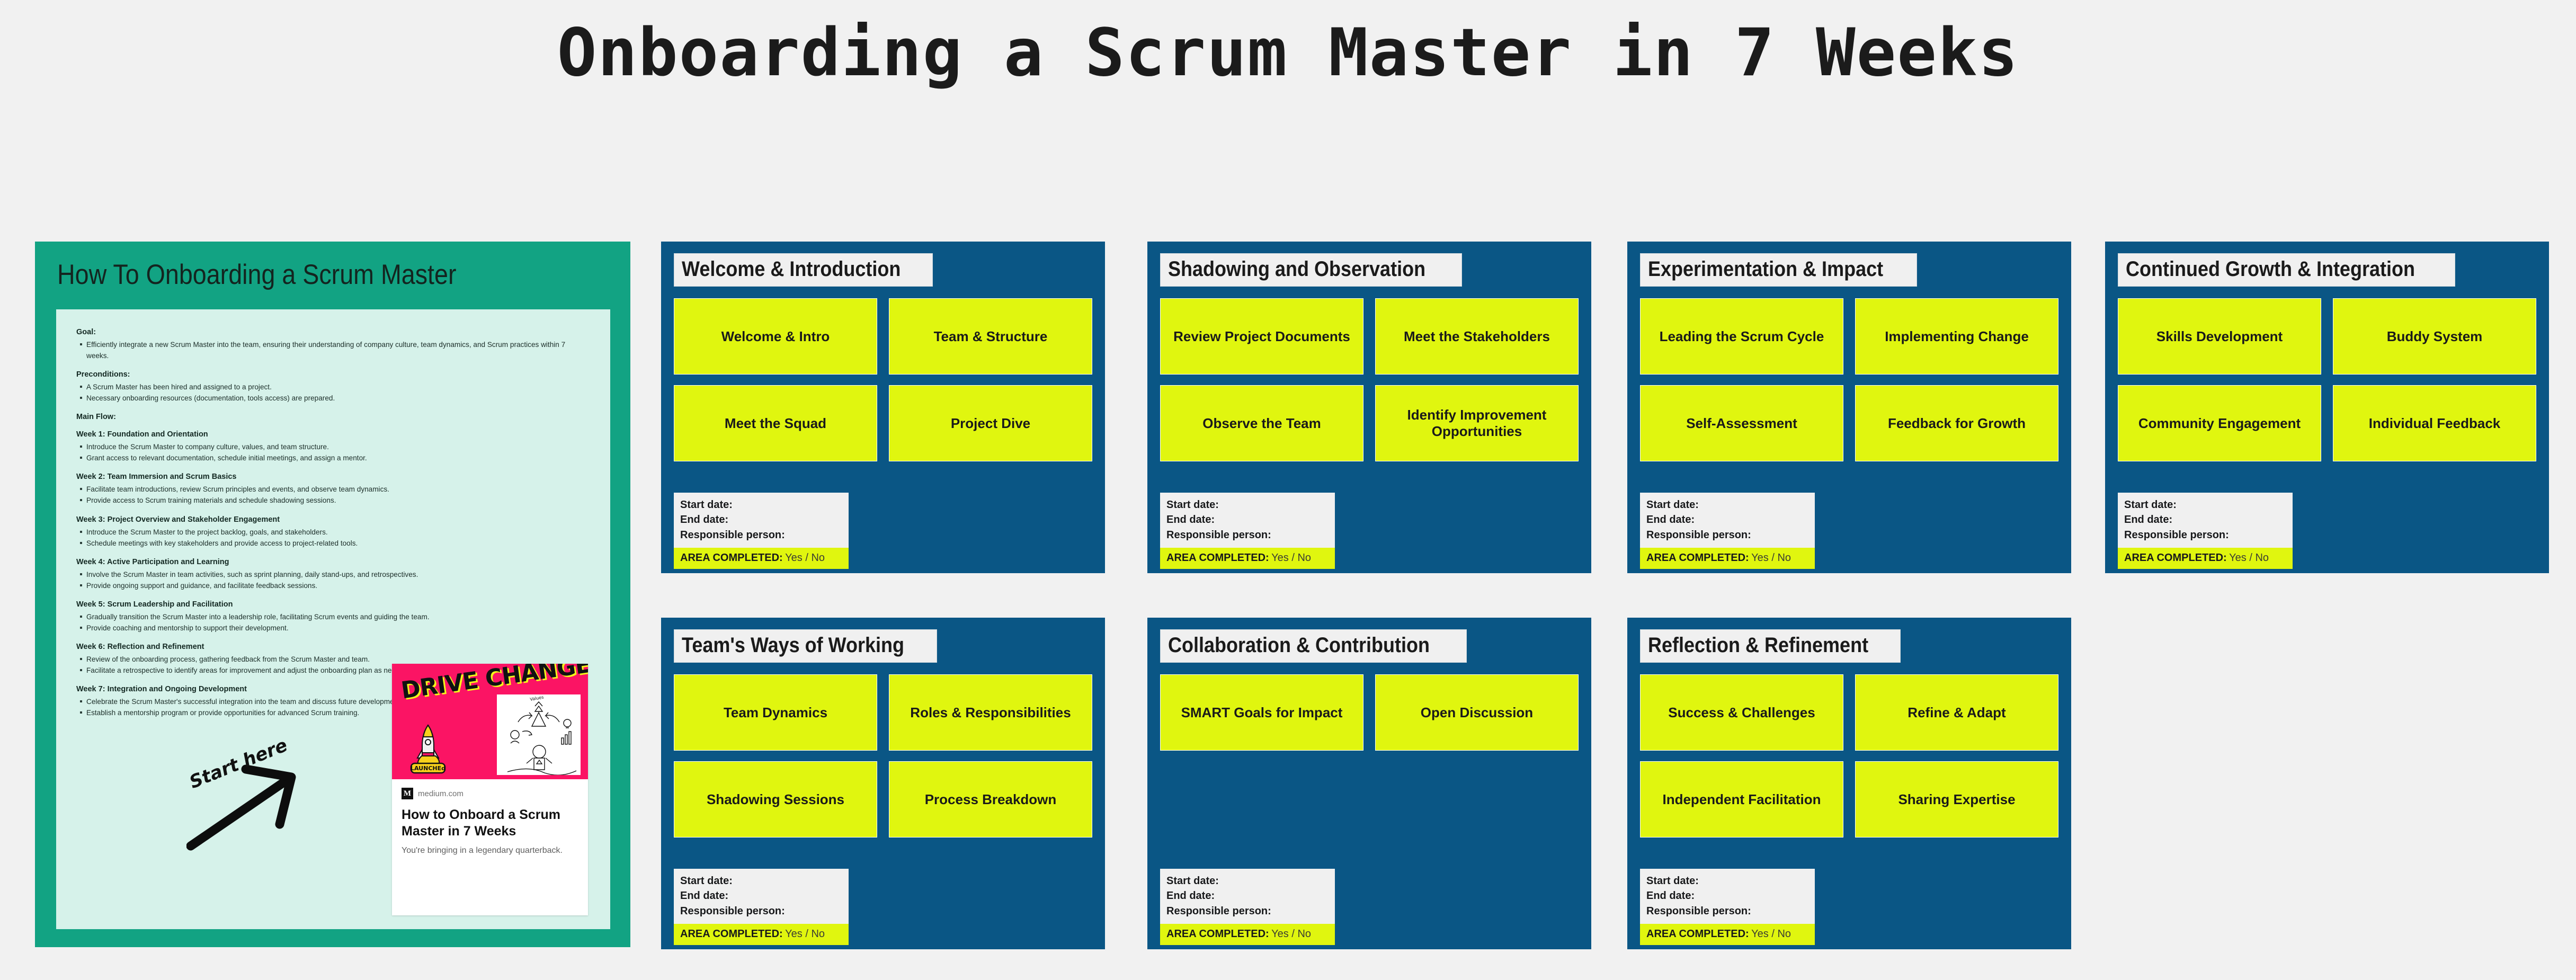  What do you see at coordinates (428, 768) in the screenshot?
I see `svg-text: LAUNCHEd` at bounding box center [428, 768].